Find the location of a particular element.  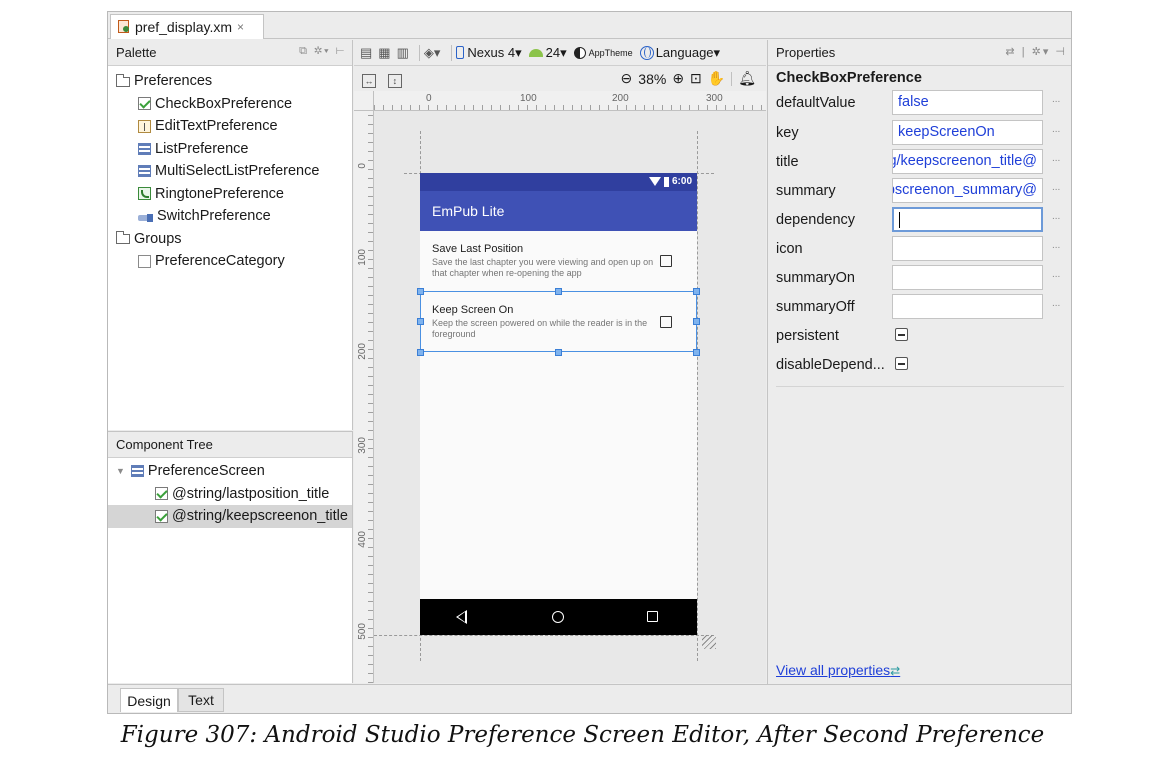

device-selector: Nexus 4 ▾ is located at coordinates (489, 53).